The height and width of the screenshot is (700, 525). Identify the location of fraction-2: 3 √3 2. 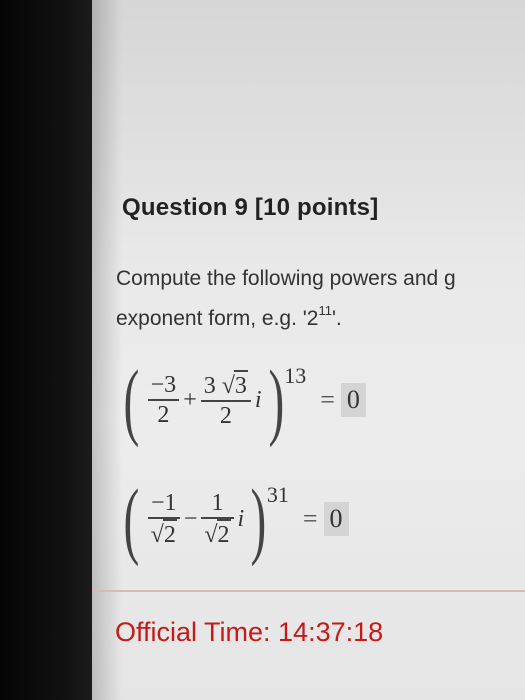
(225, 400).